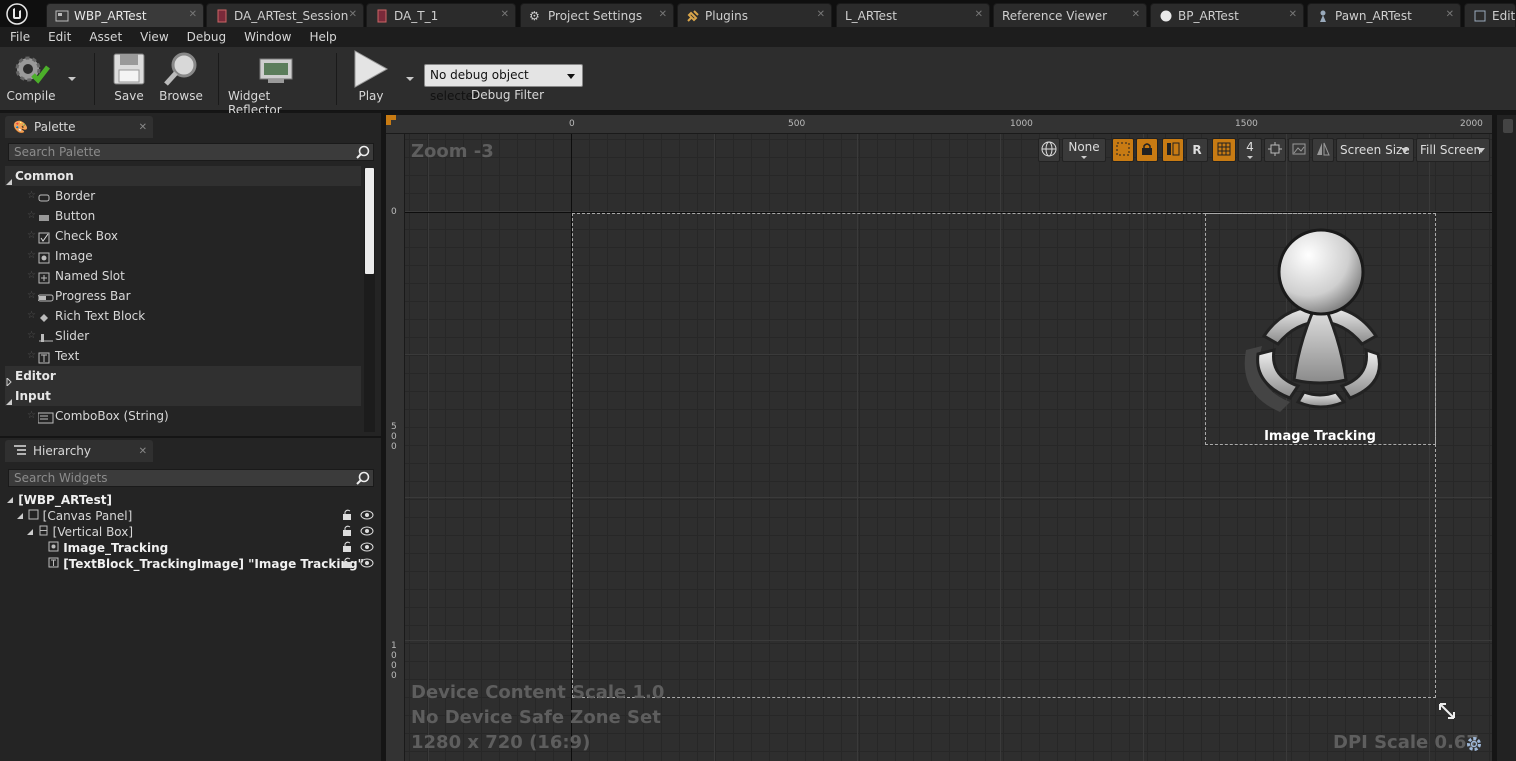 The height and width of the screenshot is (761, 1516). Describe the element at coordinates (183, 377) in the screenshot. I see `palette-category-editor: Editor` at that location.